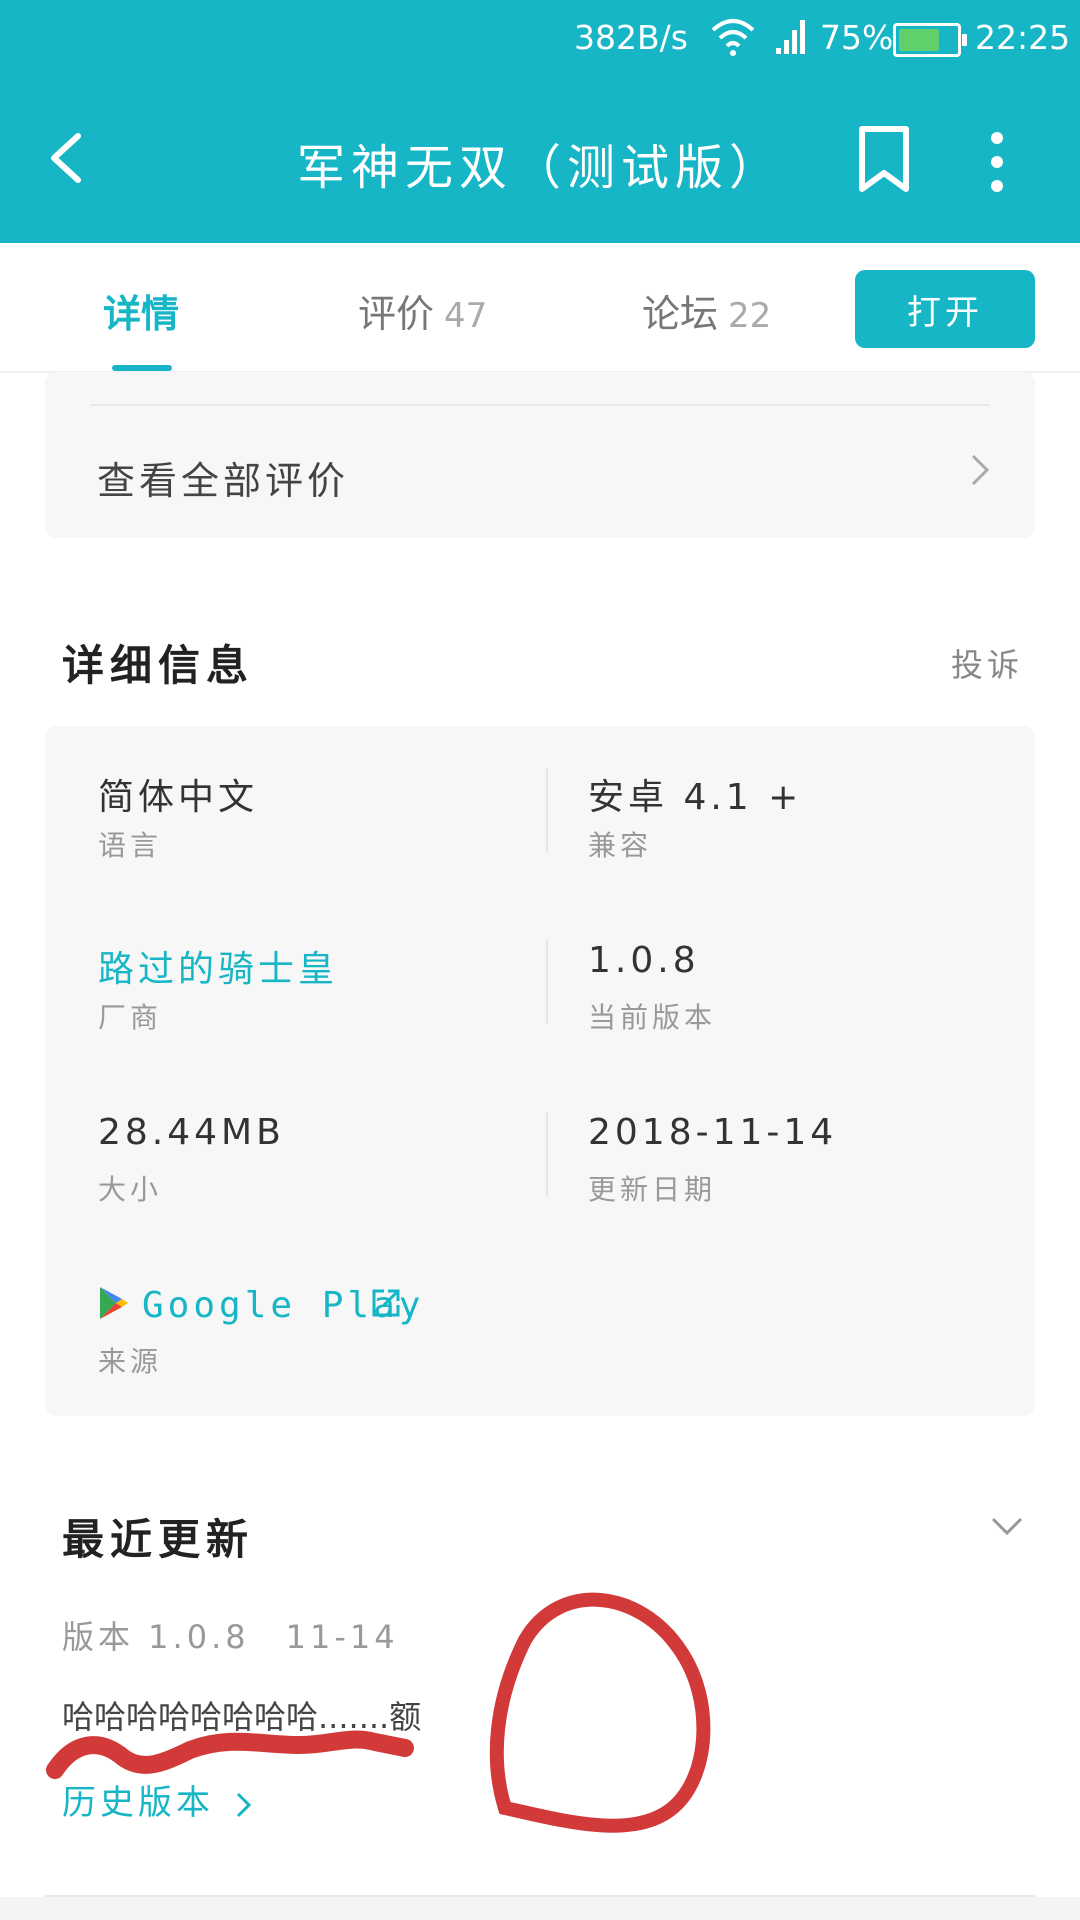 This screenshot has height=1920, width=1080. I want to click on more-vert-icon, so click(997, 162).